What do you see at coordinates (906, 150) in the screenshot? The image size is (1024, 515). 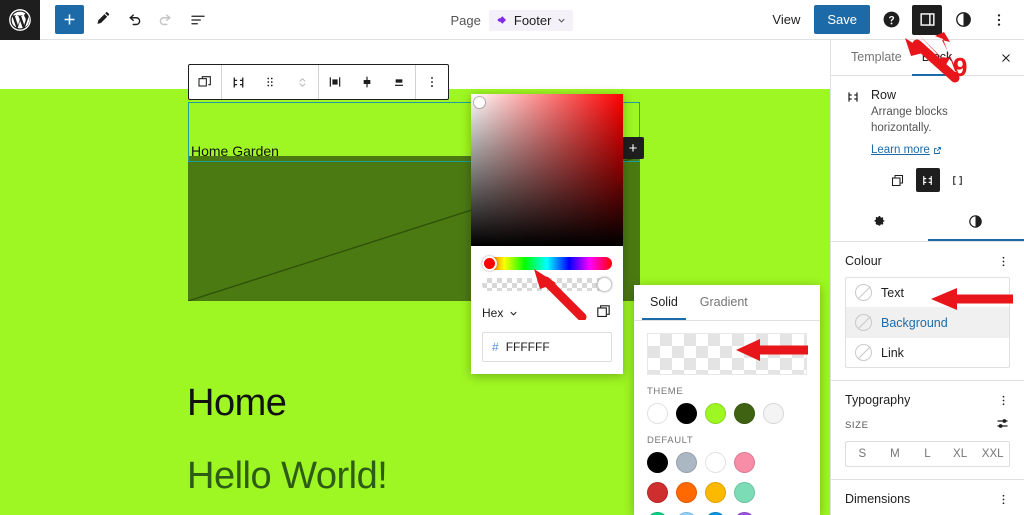 I see `learn-more-link: Learn more` at bounding box center [906, 150].